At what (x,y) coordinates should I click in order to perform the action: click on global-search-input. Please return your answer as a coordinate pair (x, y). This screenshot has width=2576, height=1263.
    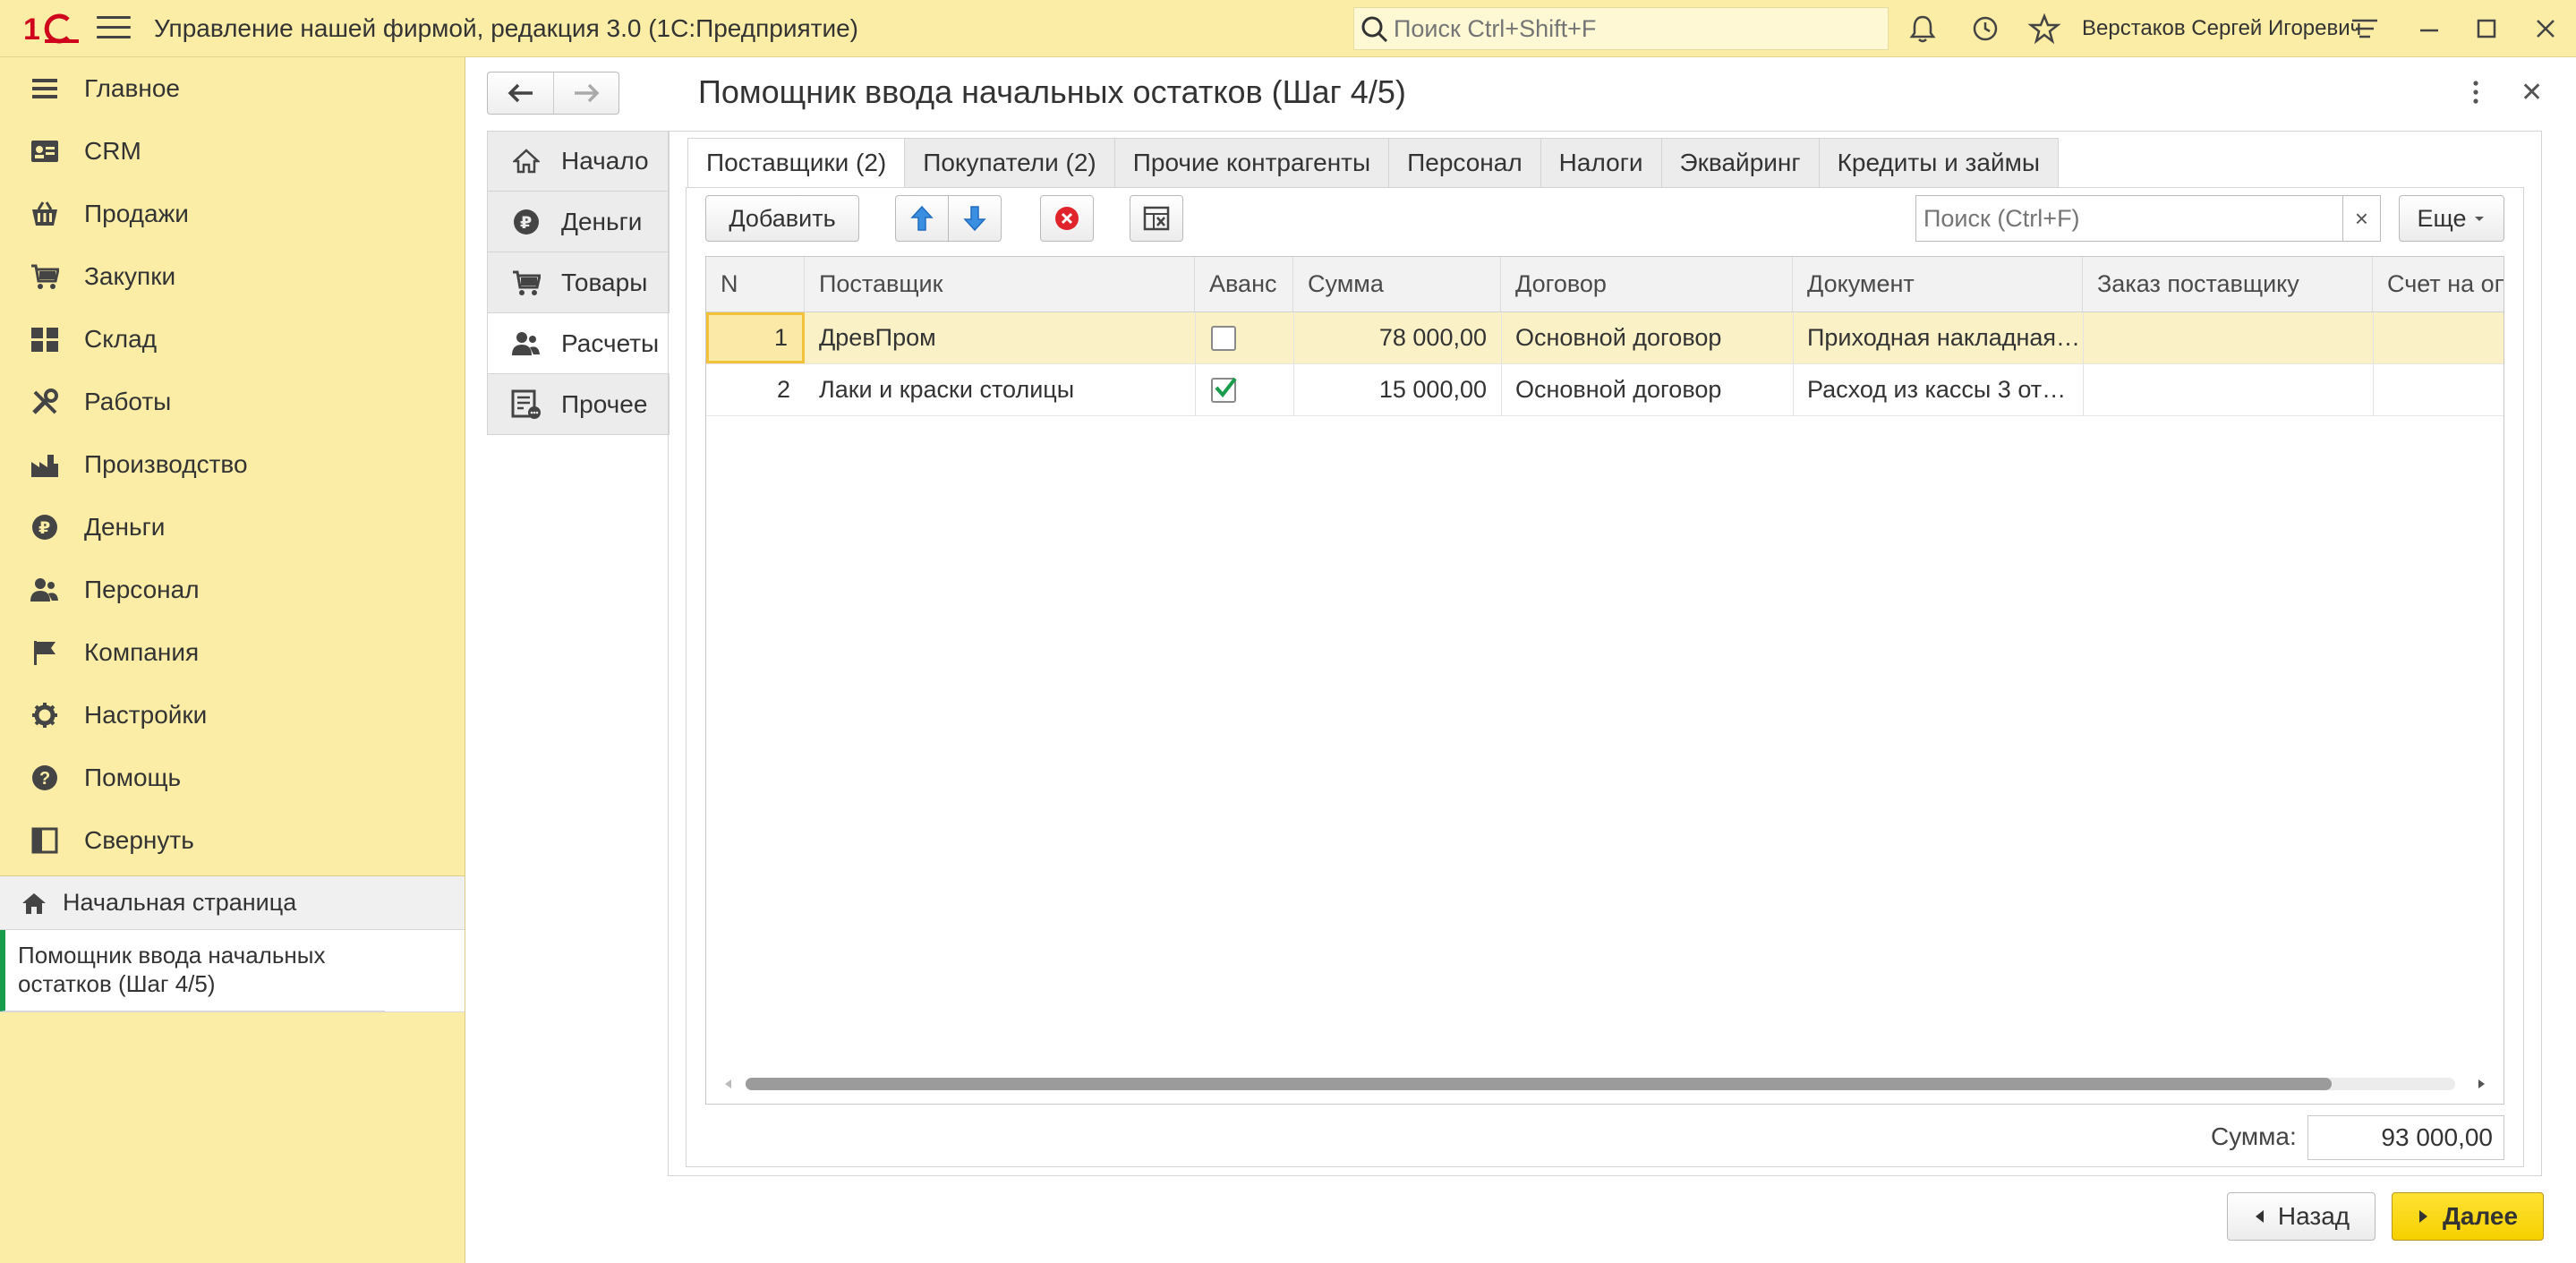
    Looking at the image, I should click on (1635, 29).